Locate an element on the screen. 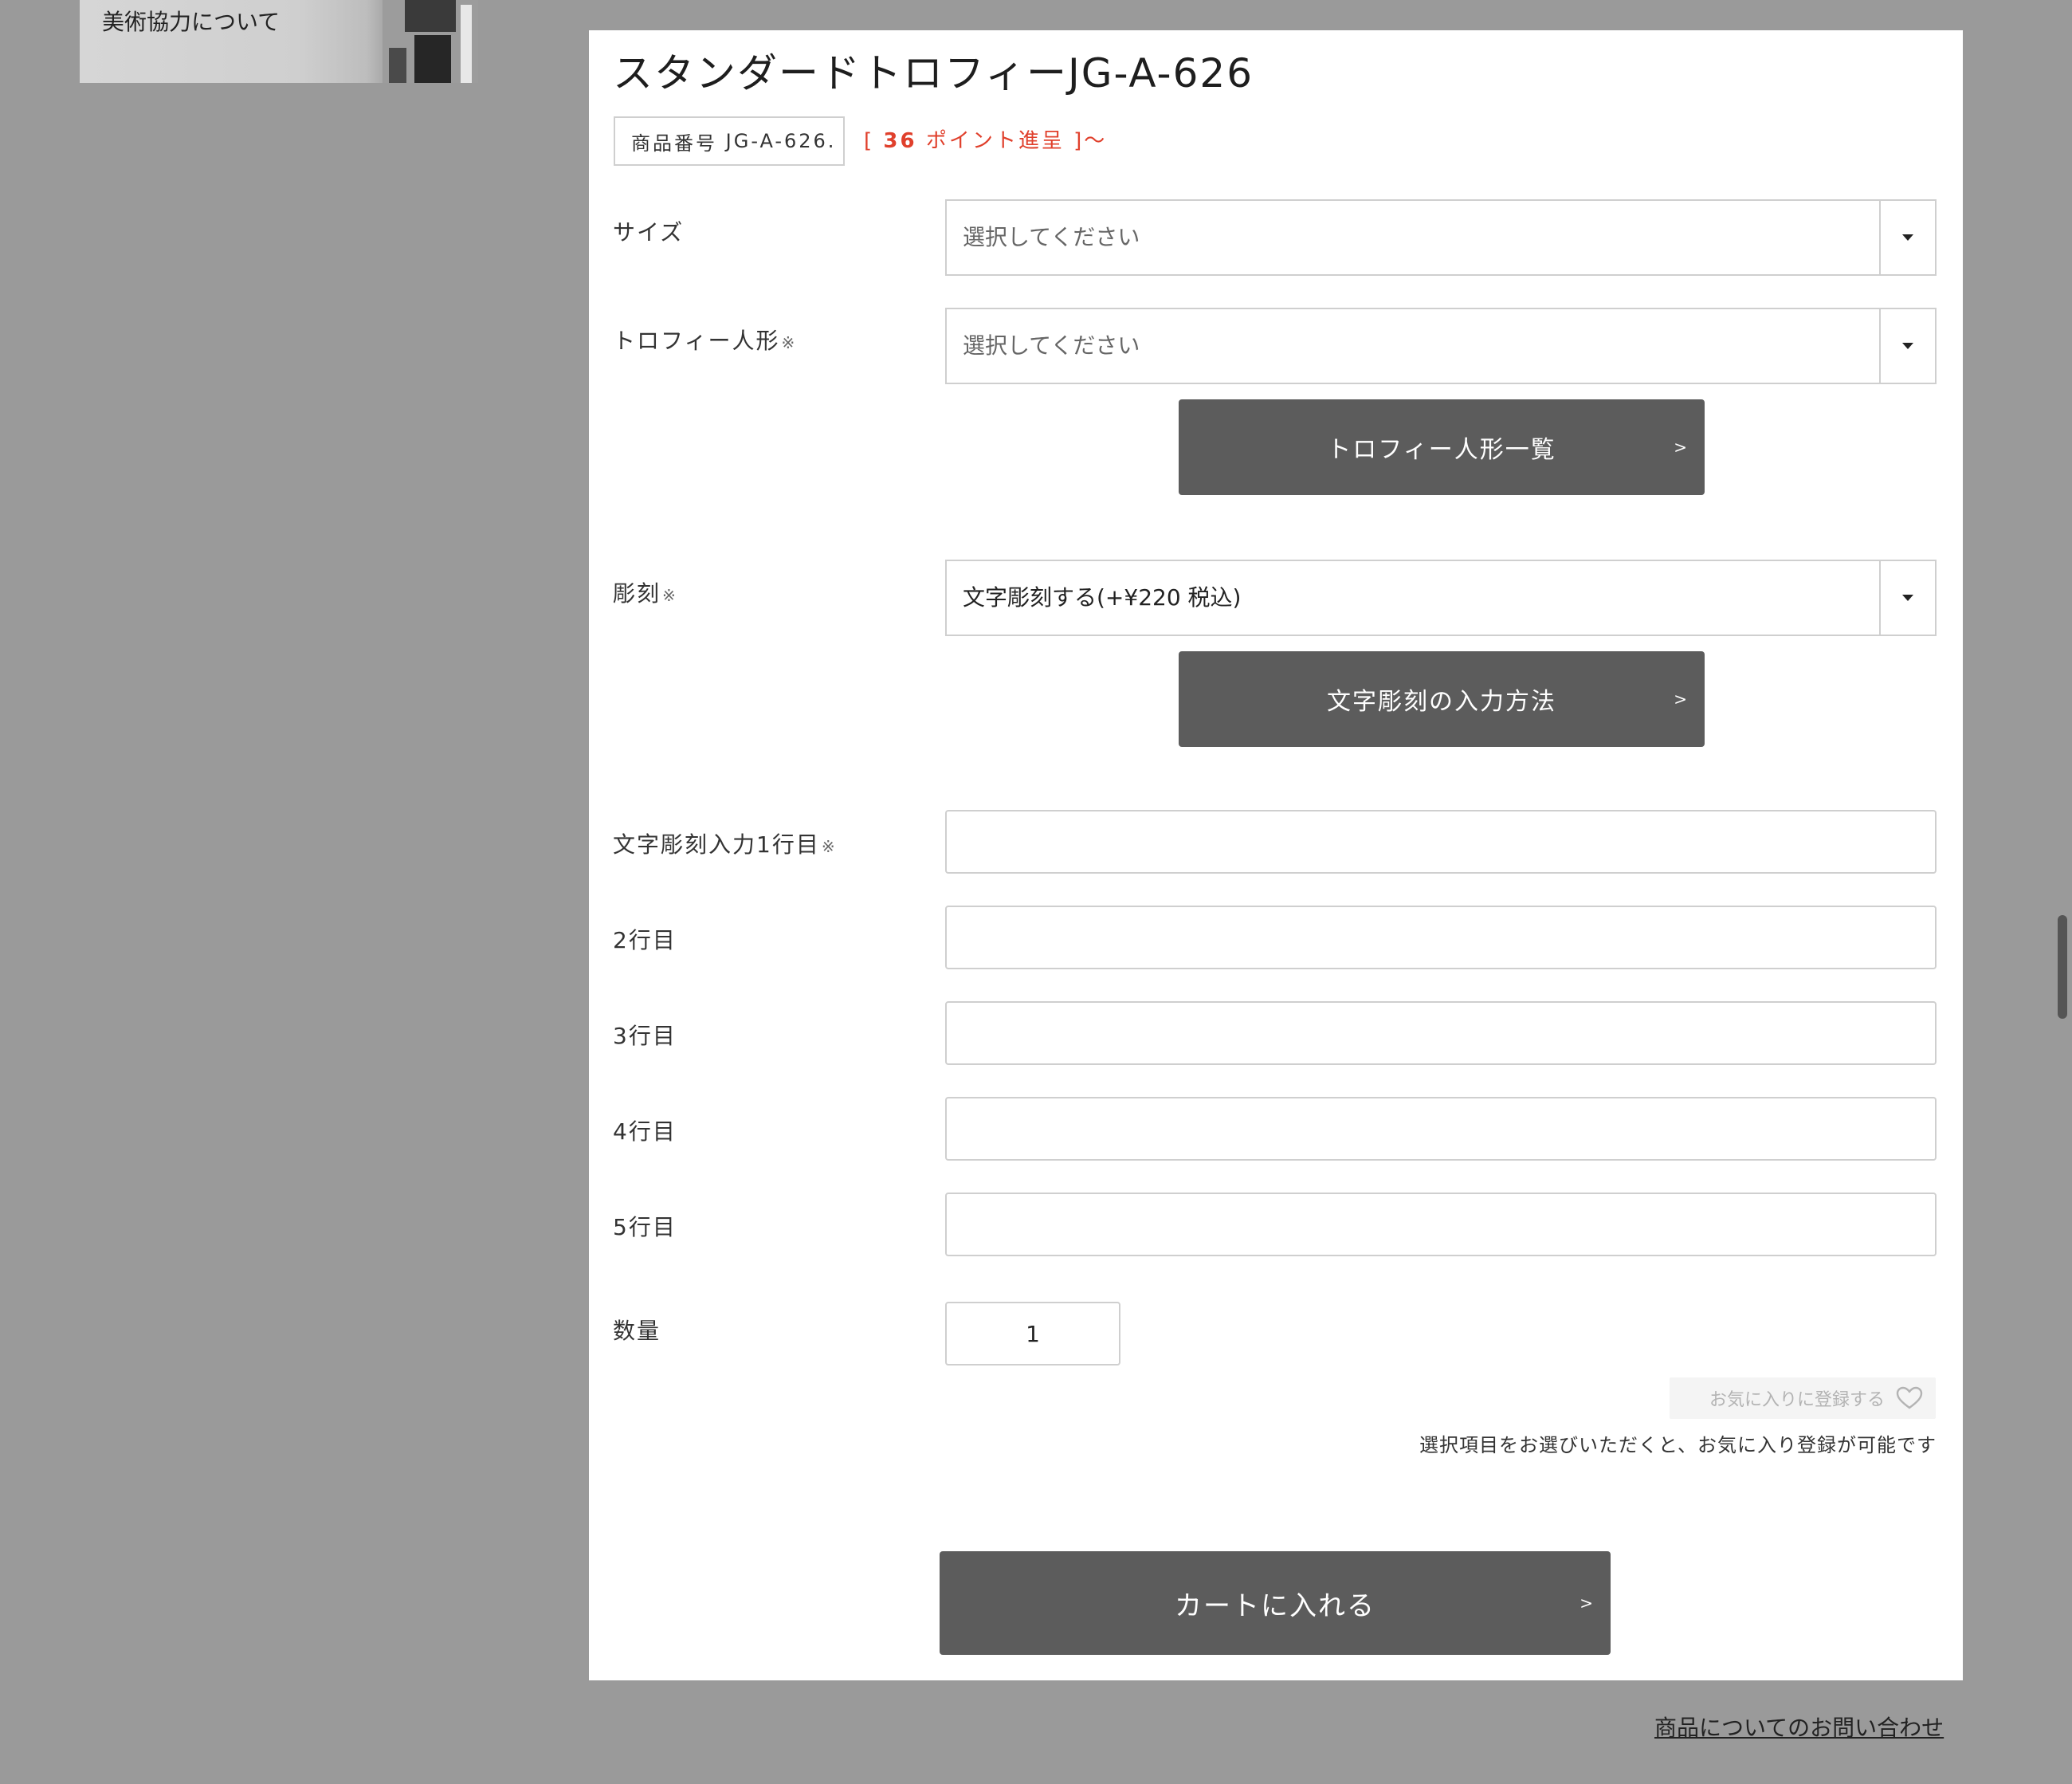 This screenshot has height=1784, width=2072. figure-select-dropdown-toggle is located at coordinates (1907, 346).